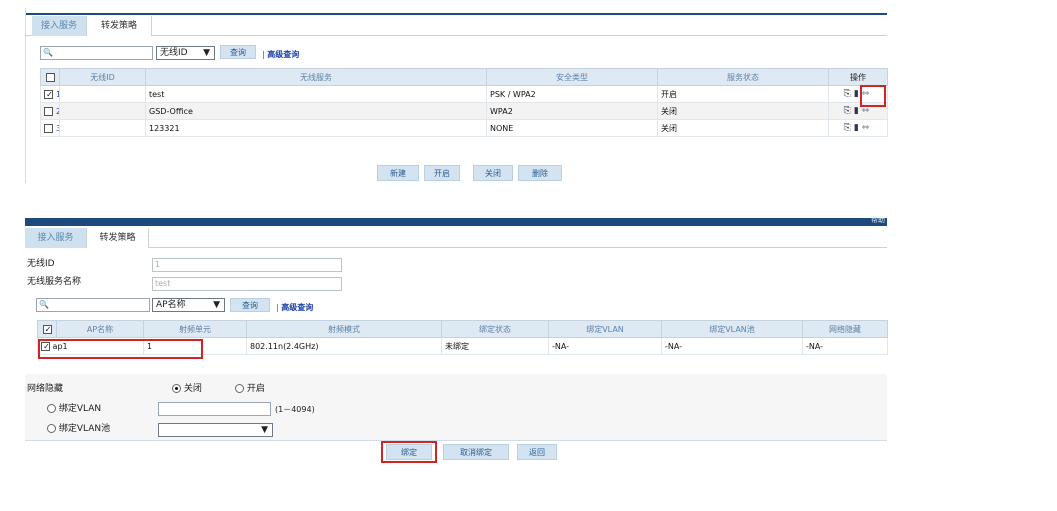 The width and height of the screenshot is (1057, 511). I want to click on vlan-input, so click(214, 409).